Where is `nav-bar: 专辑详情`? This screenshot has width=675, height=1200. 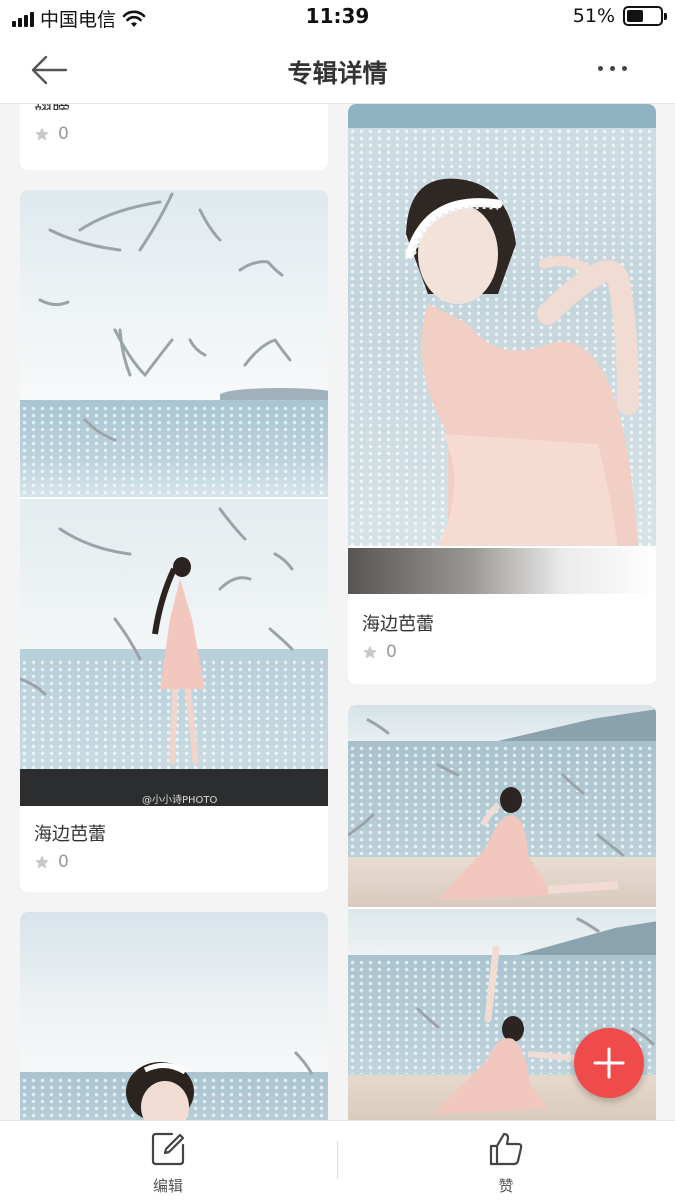 nav-bar: 专辑详情 is located at coordinates (337, 69).